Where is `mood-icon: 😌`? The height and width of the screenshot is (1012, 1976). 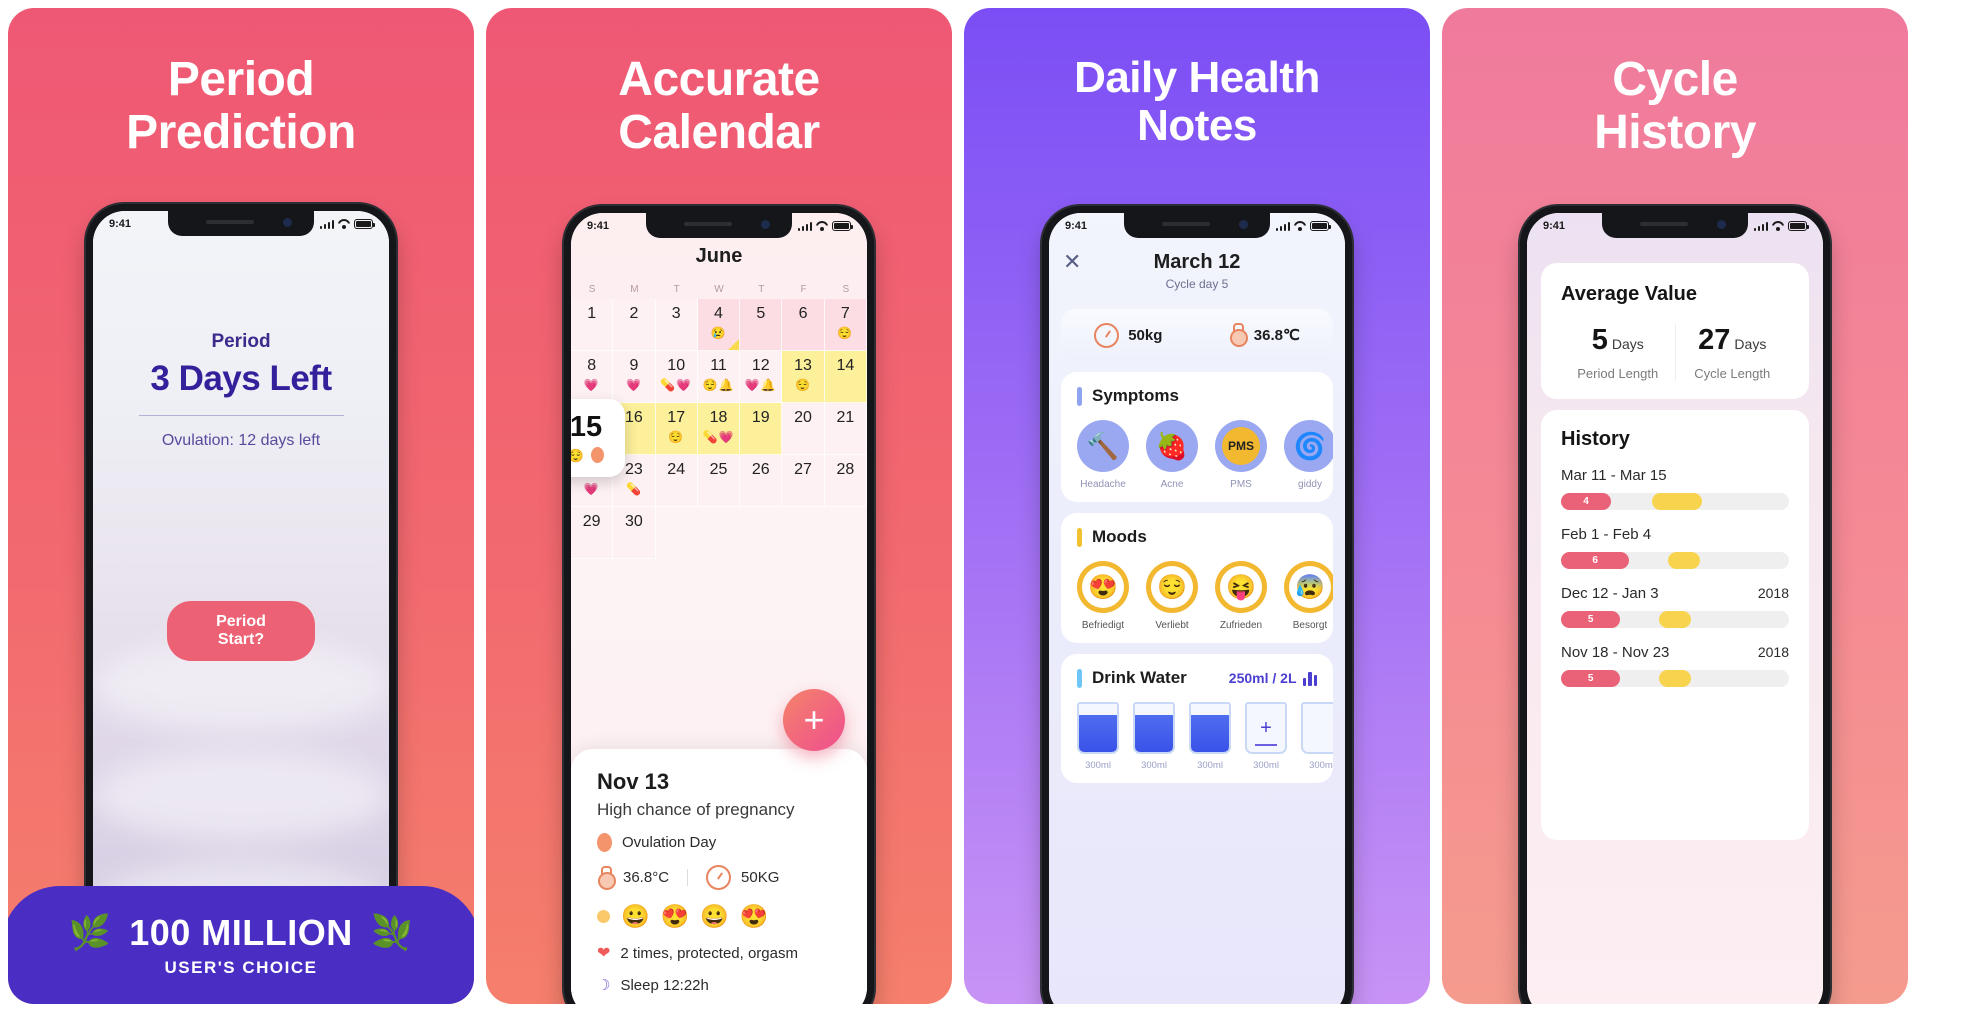
mood-icon: 😌 is located at coordinates (1172, 587).